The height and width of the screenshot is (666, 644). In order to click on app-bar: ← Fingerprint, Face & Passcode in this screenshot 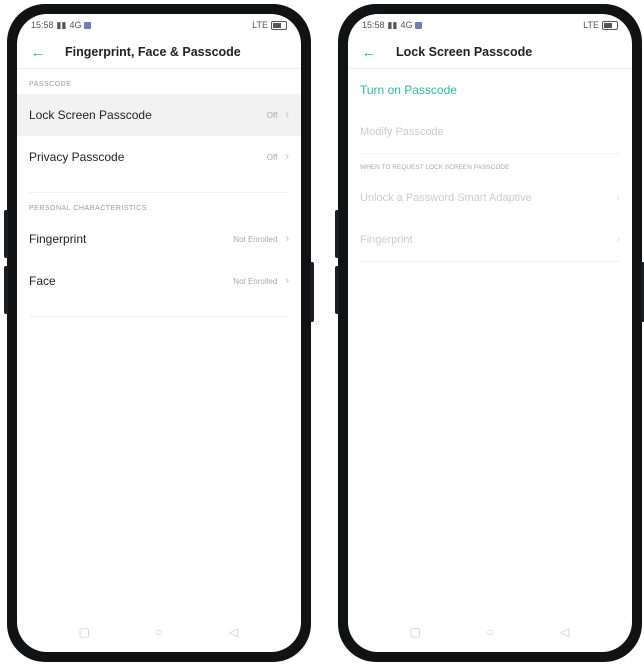, I will do `click(159, 52)`.